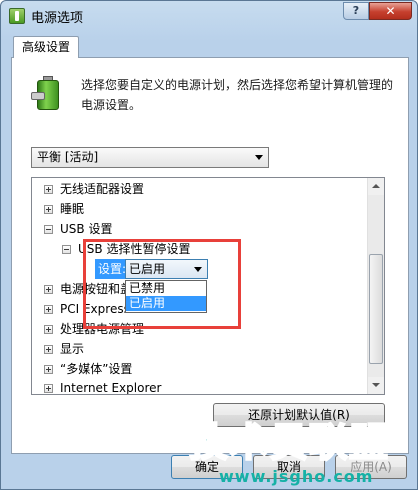 The height and width of the screenshot is (490, 418). Describe the element at coordinates (376, 385) in the screenshot. I see `scroll-down-icon` at that location.